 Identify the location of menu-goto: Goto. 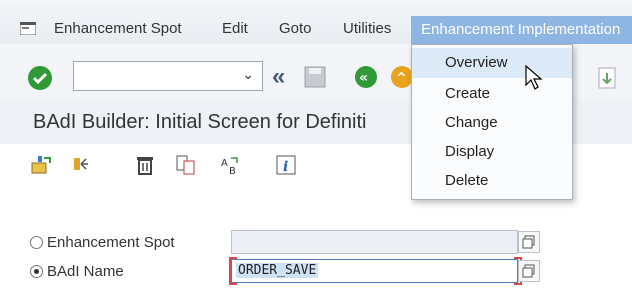
(295, 28).